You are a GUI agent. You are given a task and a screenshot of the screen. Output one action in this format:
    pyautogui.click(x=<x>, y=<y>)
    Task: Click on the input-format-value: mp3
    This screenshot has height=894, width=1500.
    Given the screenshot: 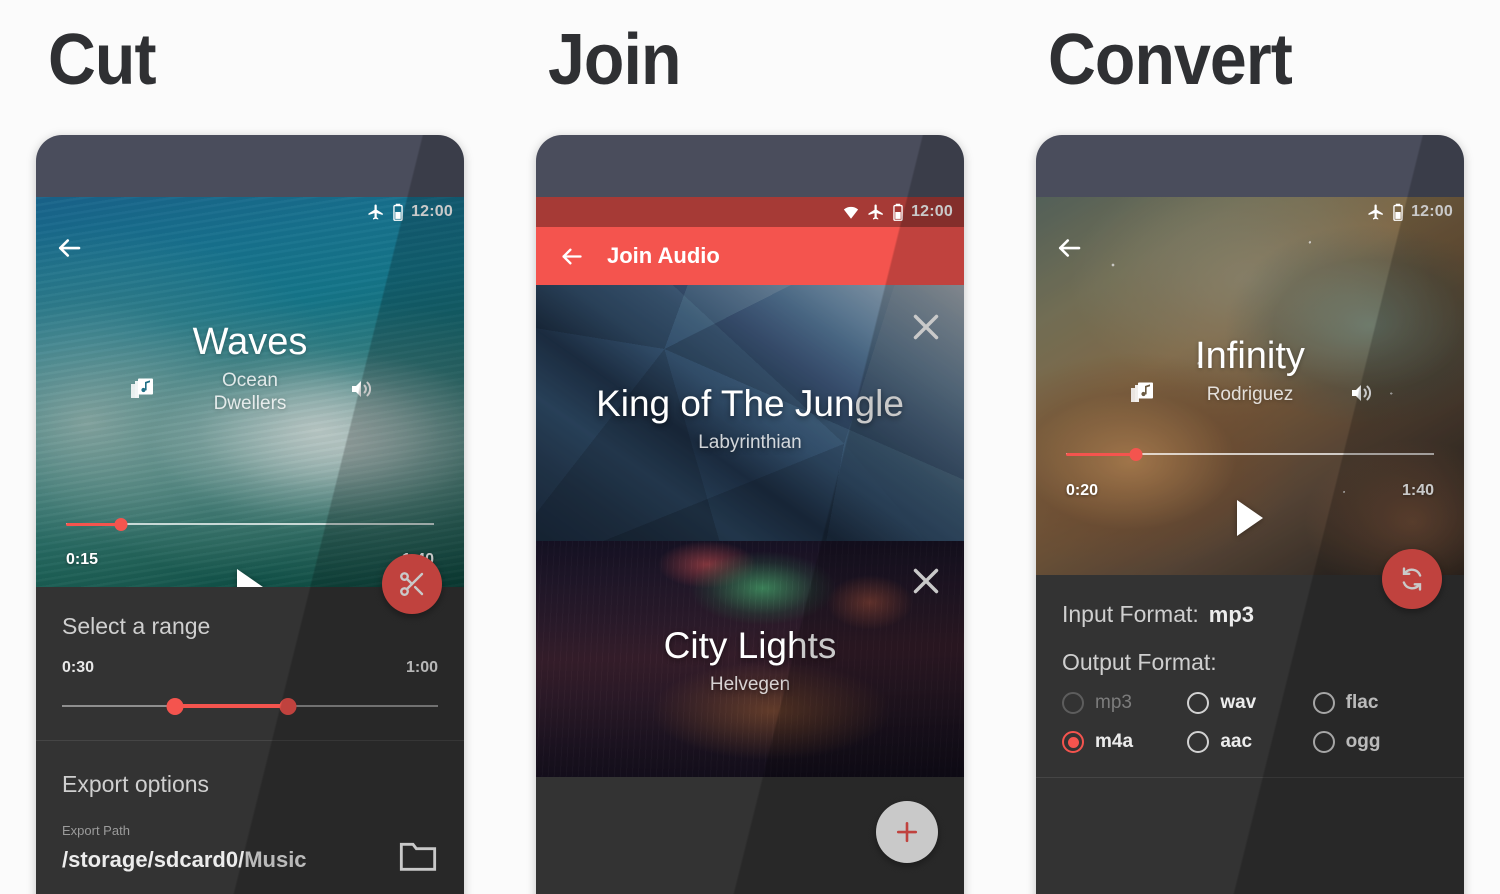 What is the action you would take?
    pyautogui.click(x=1231, y=614)
    